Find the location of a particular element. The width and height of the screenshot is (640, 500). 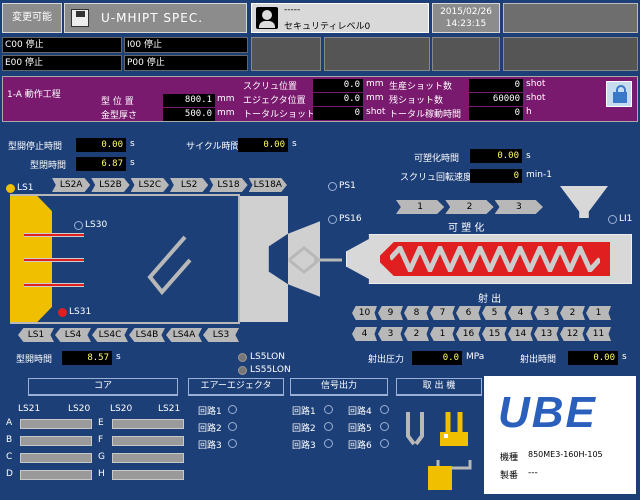

inject-arrow: 3 is located at coordinates (390, 334).